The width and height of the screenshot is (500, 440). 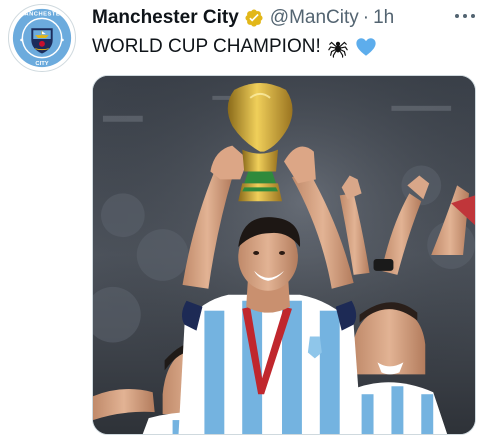 I want to click on tweet-text: WORLD CUP CHAMPION!, so click(x=234, y=47).